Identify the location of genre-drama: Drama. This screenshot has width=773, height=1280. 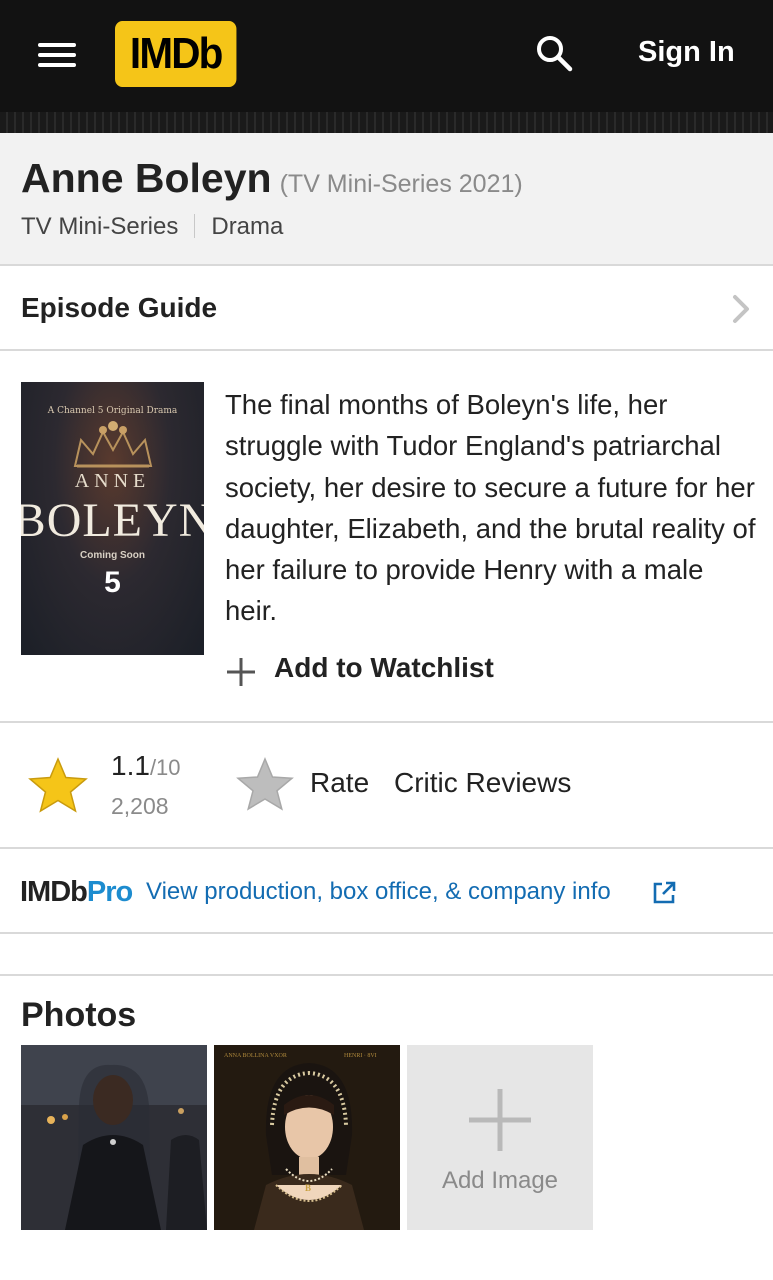
(247, 226).